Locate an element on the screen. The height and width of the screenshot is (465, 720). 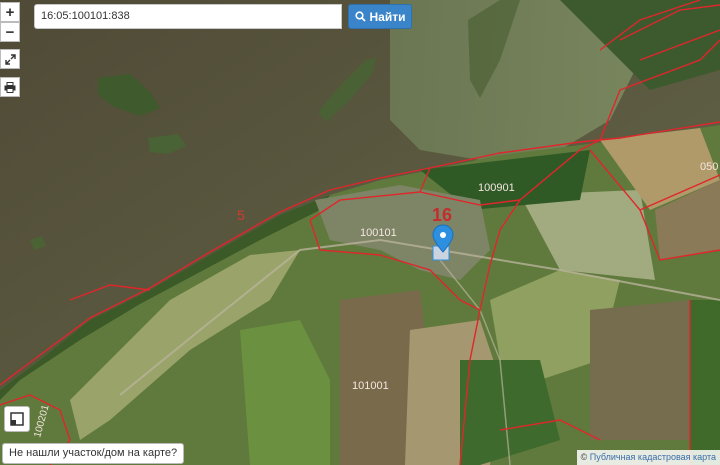
zoom-out-button: − is located at coordinates (10, 32).